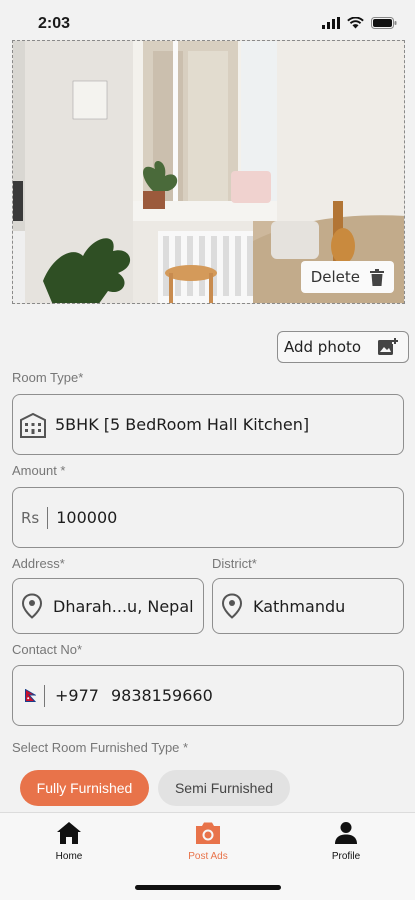 The height and width of the screenshot is (900, 415). I want to click on delete-label: Delete, so click(335, 277).